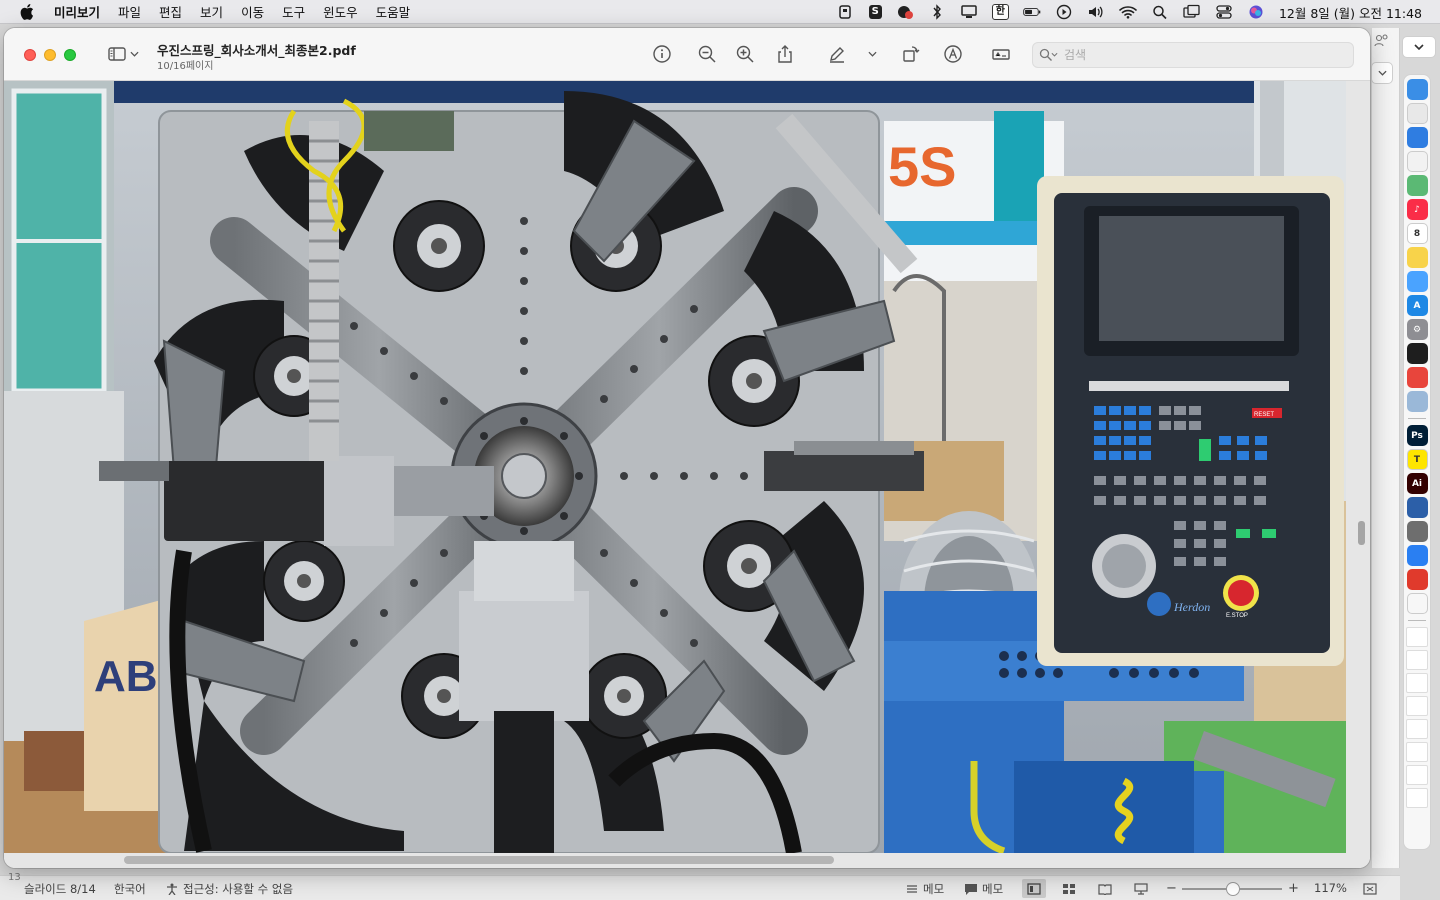 The width and height of the screenshot is (1440, 900). What do you see at coordinates (937, 12) in the screenshot?
I see `bluetooth-icon` at bounding box center [937, 12].